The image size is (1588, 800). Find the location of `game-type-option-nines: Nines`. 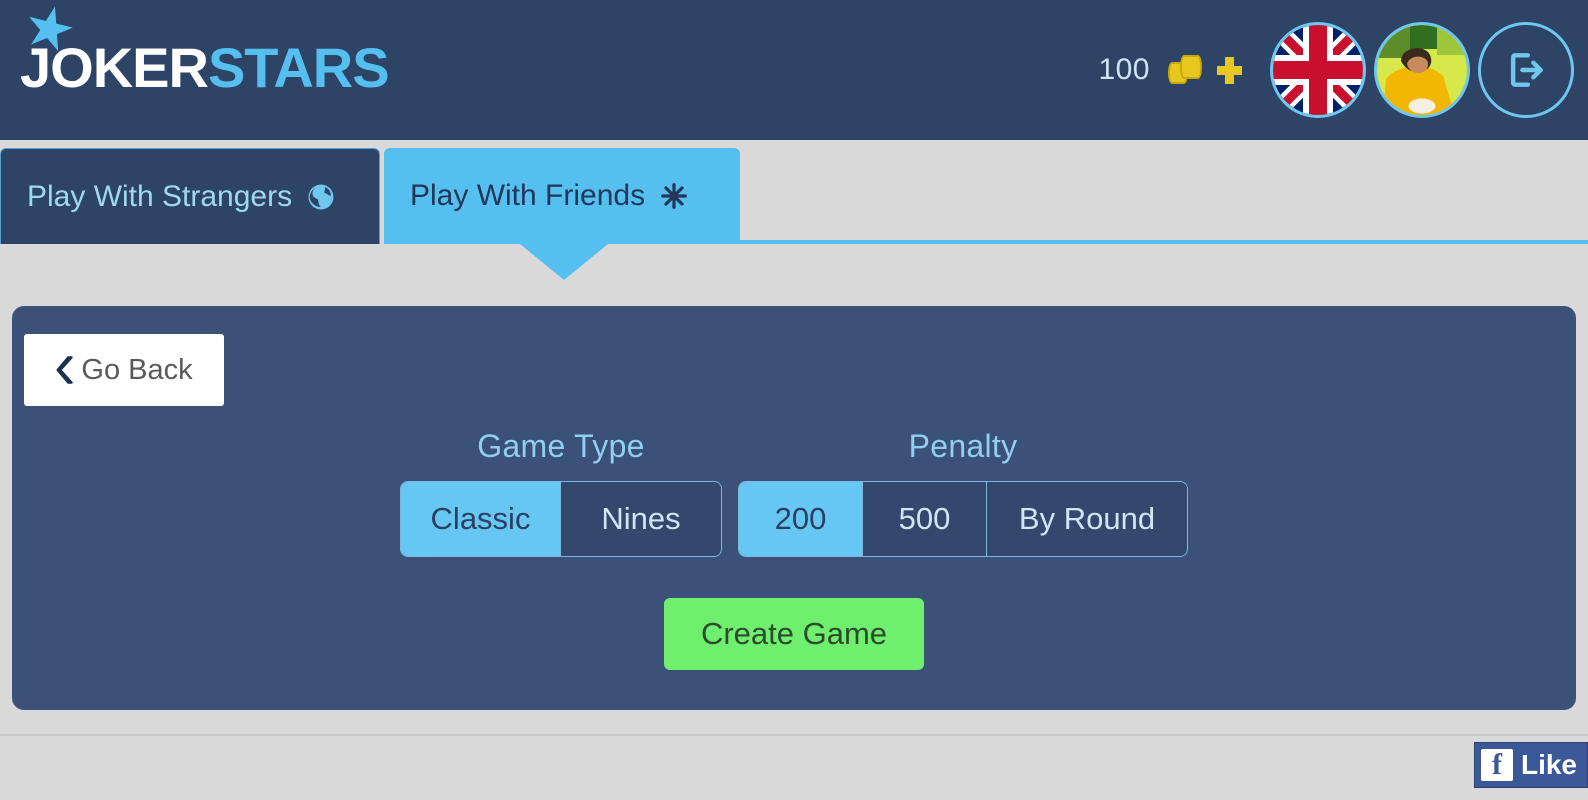

game-type-option-nines: Nines is located at coordinates (641, 519).